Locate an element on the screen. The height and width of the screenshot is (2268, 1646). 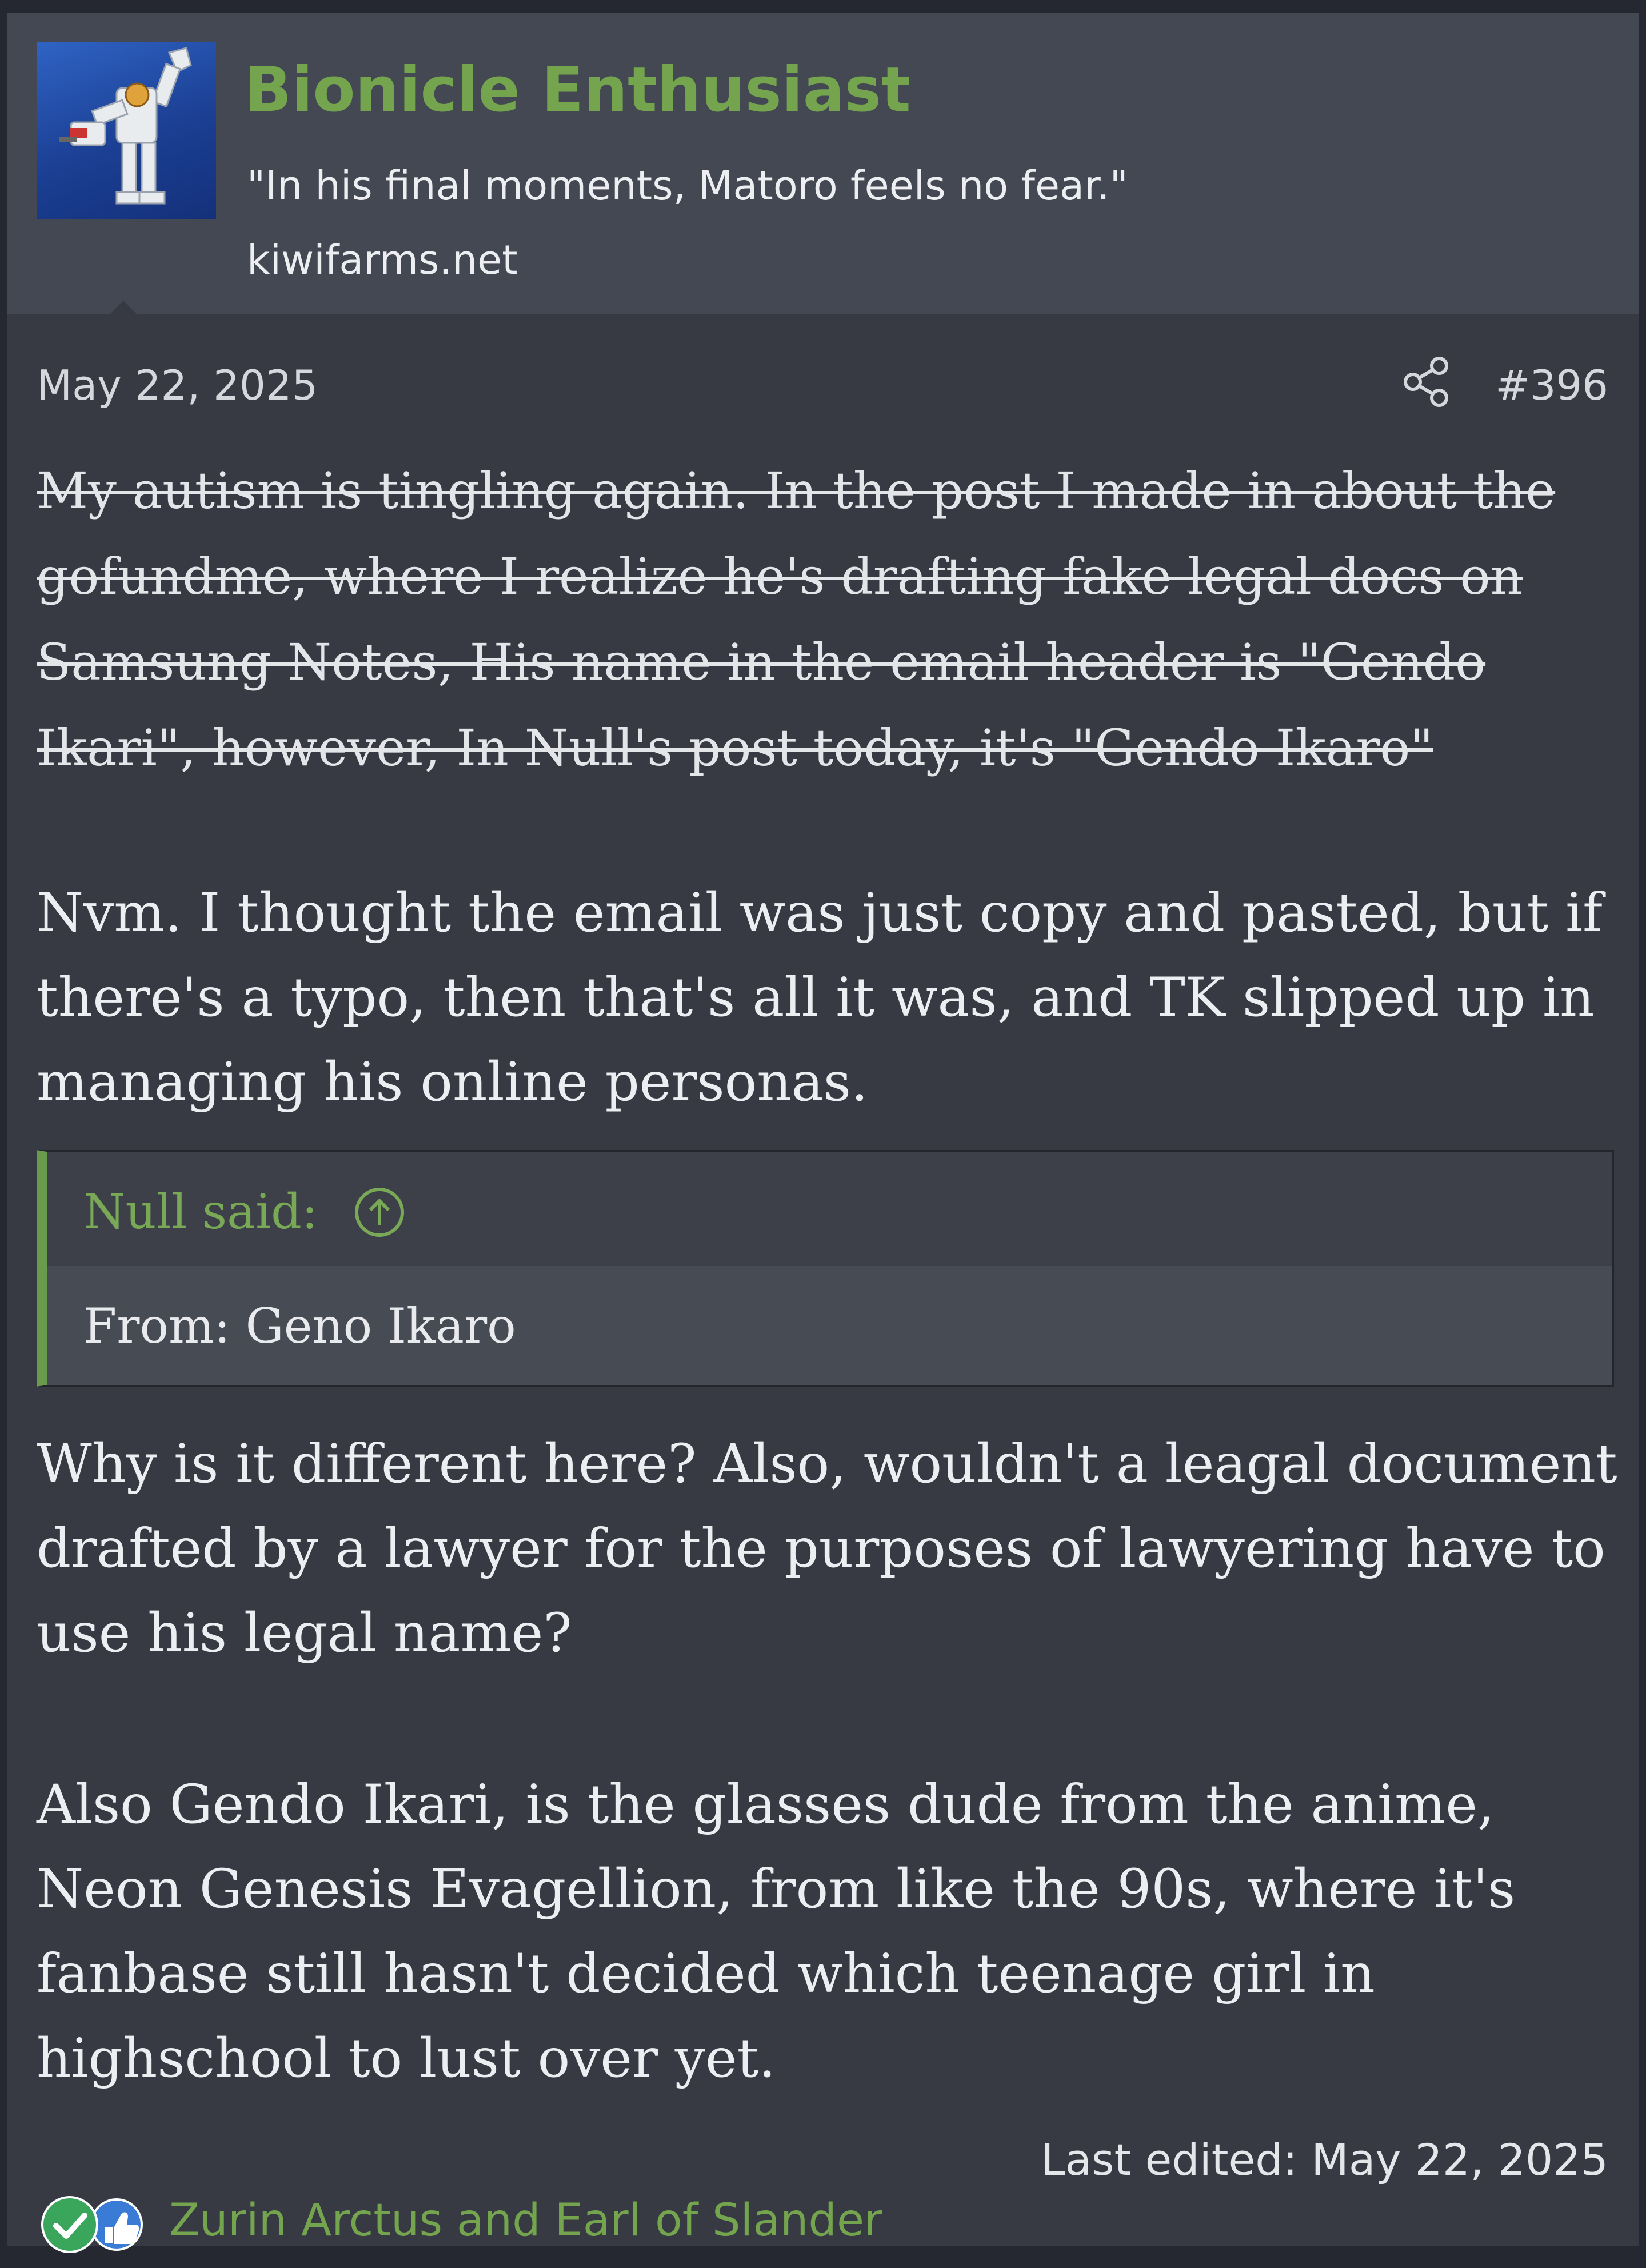
quote-header: Null said: is located at coordinates (829, 1209).